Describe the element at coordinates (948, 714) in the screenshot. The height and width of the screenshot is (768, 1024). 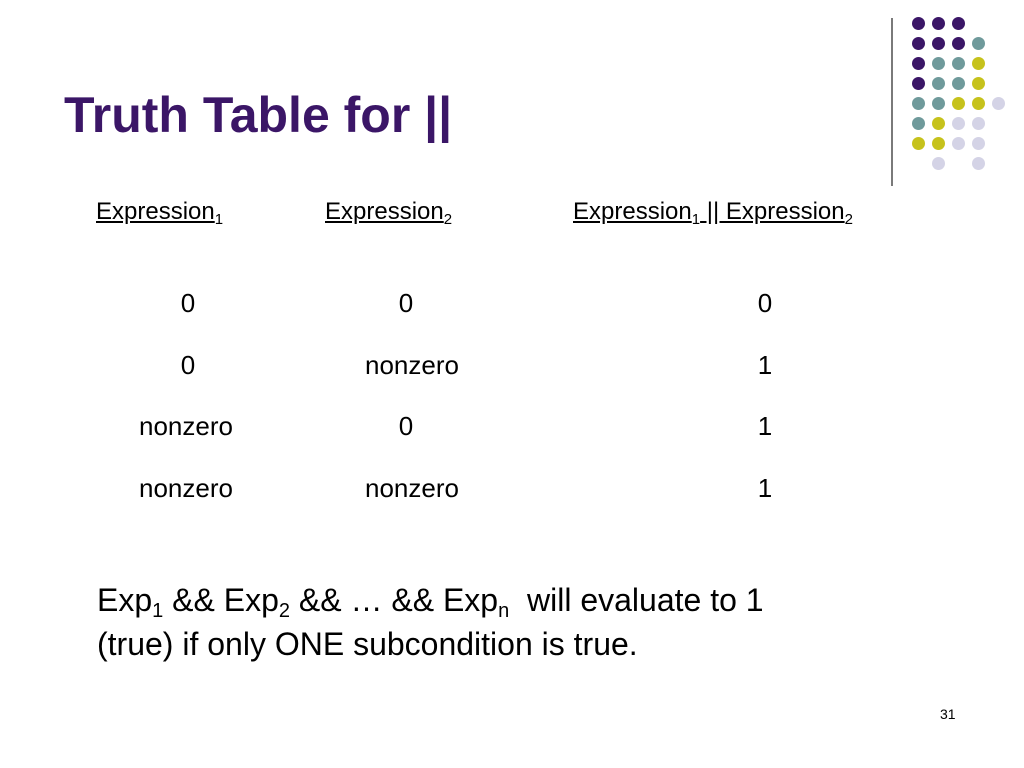
I see `page-number: 31` at that location.